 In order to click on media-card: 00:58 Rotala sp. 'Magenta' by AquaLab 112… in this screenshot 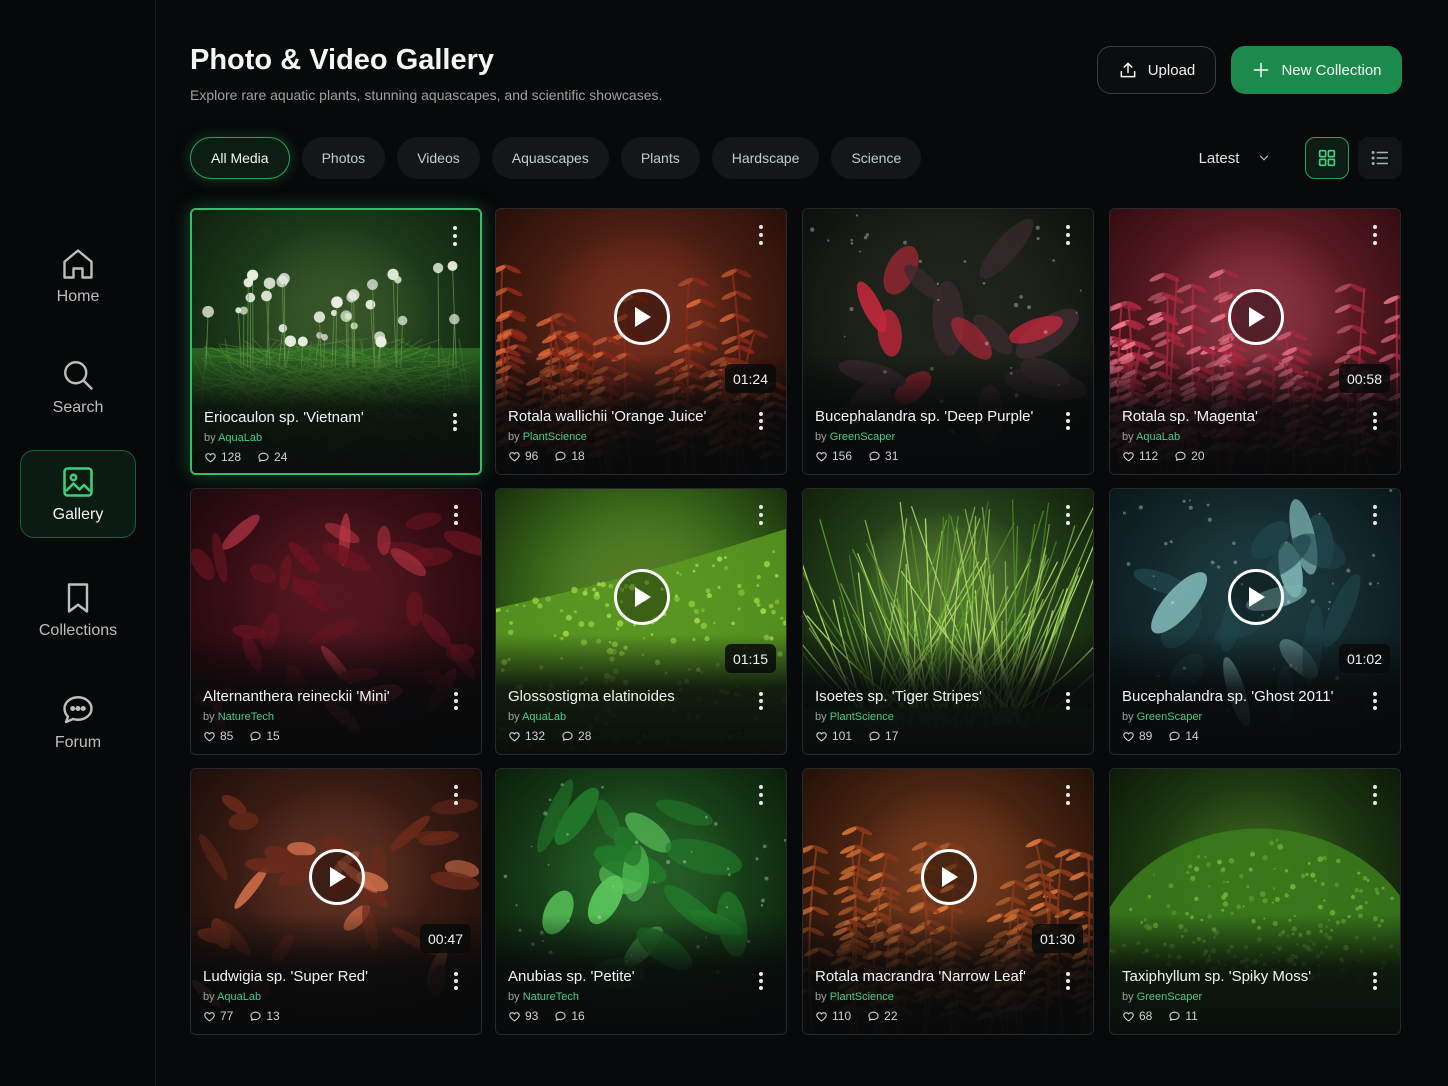, I will do `click(1255, 341)`.